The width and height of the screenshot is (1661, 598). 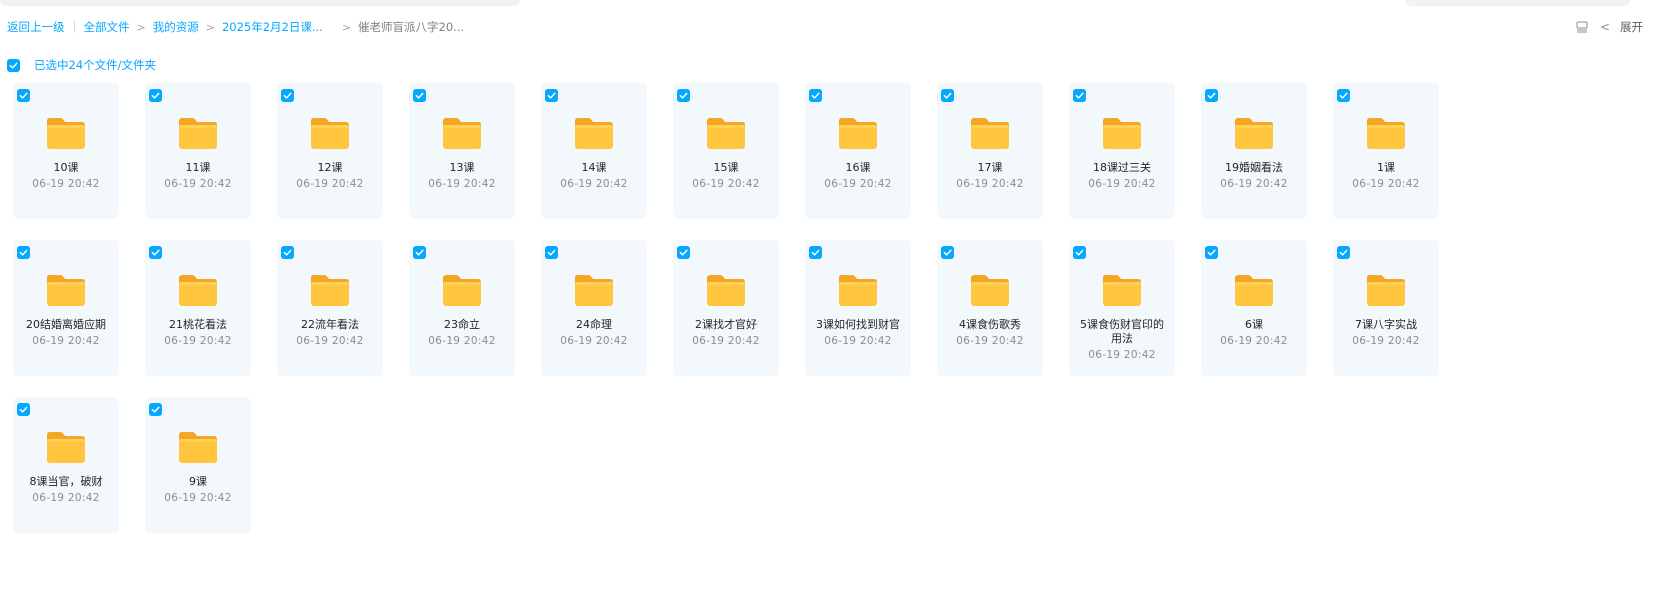 What do you see at coordinates (1582, 27) in the screenshot?
I see `list-view-icon` at bounding box center [1582, 27].